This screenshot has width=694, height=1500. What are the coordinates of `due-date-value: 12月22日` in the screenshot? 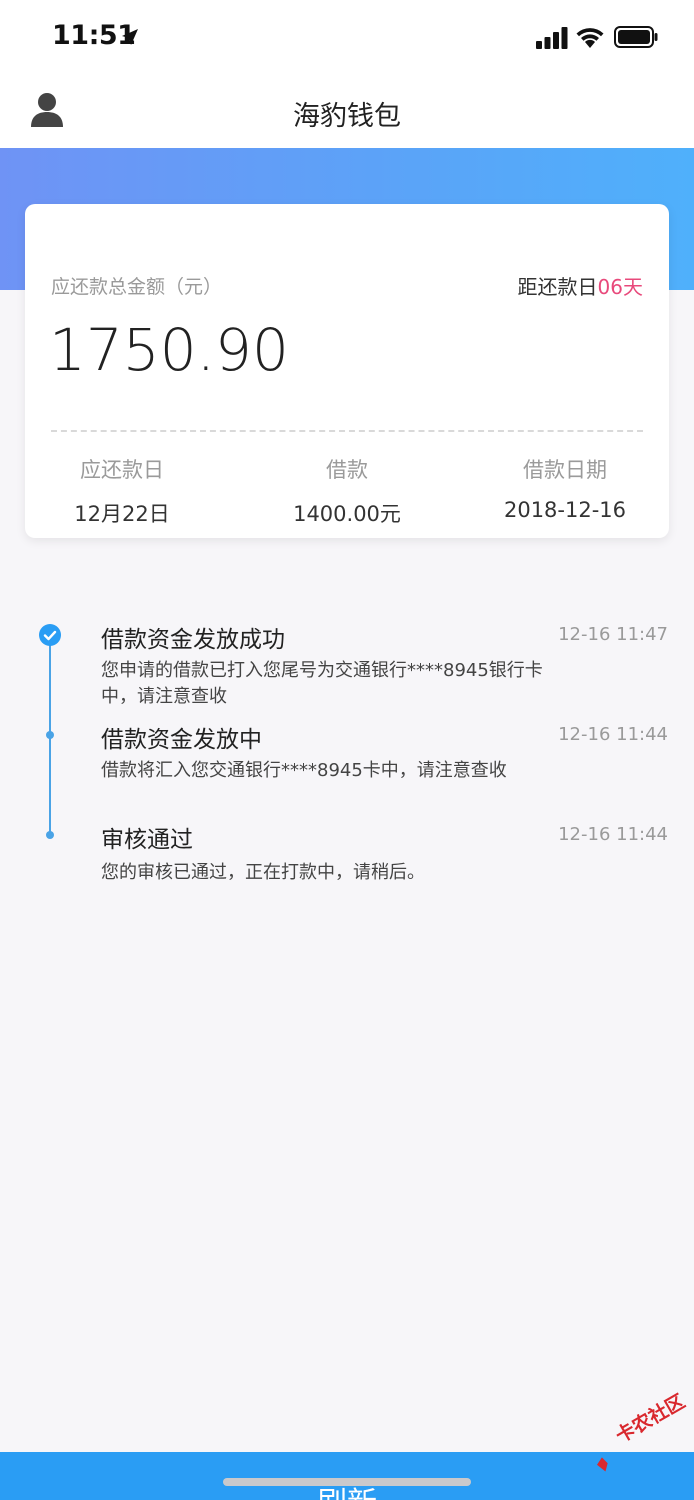 It's located at (122, 514).